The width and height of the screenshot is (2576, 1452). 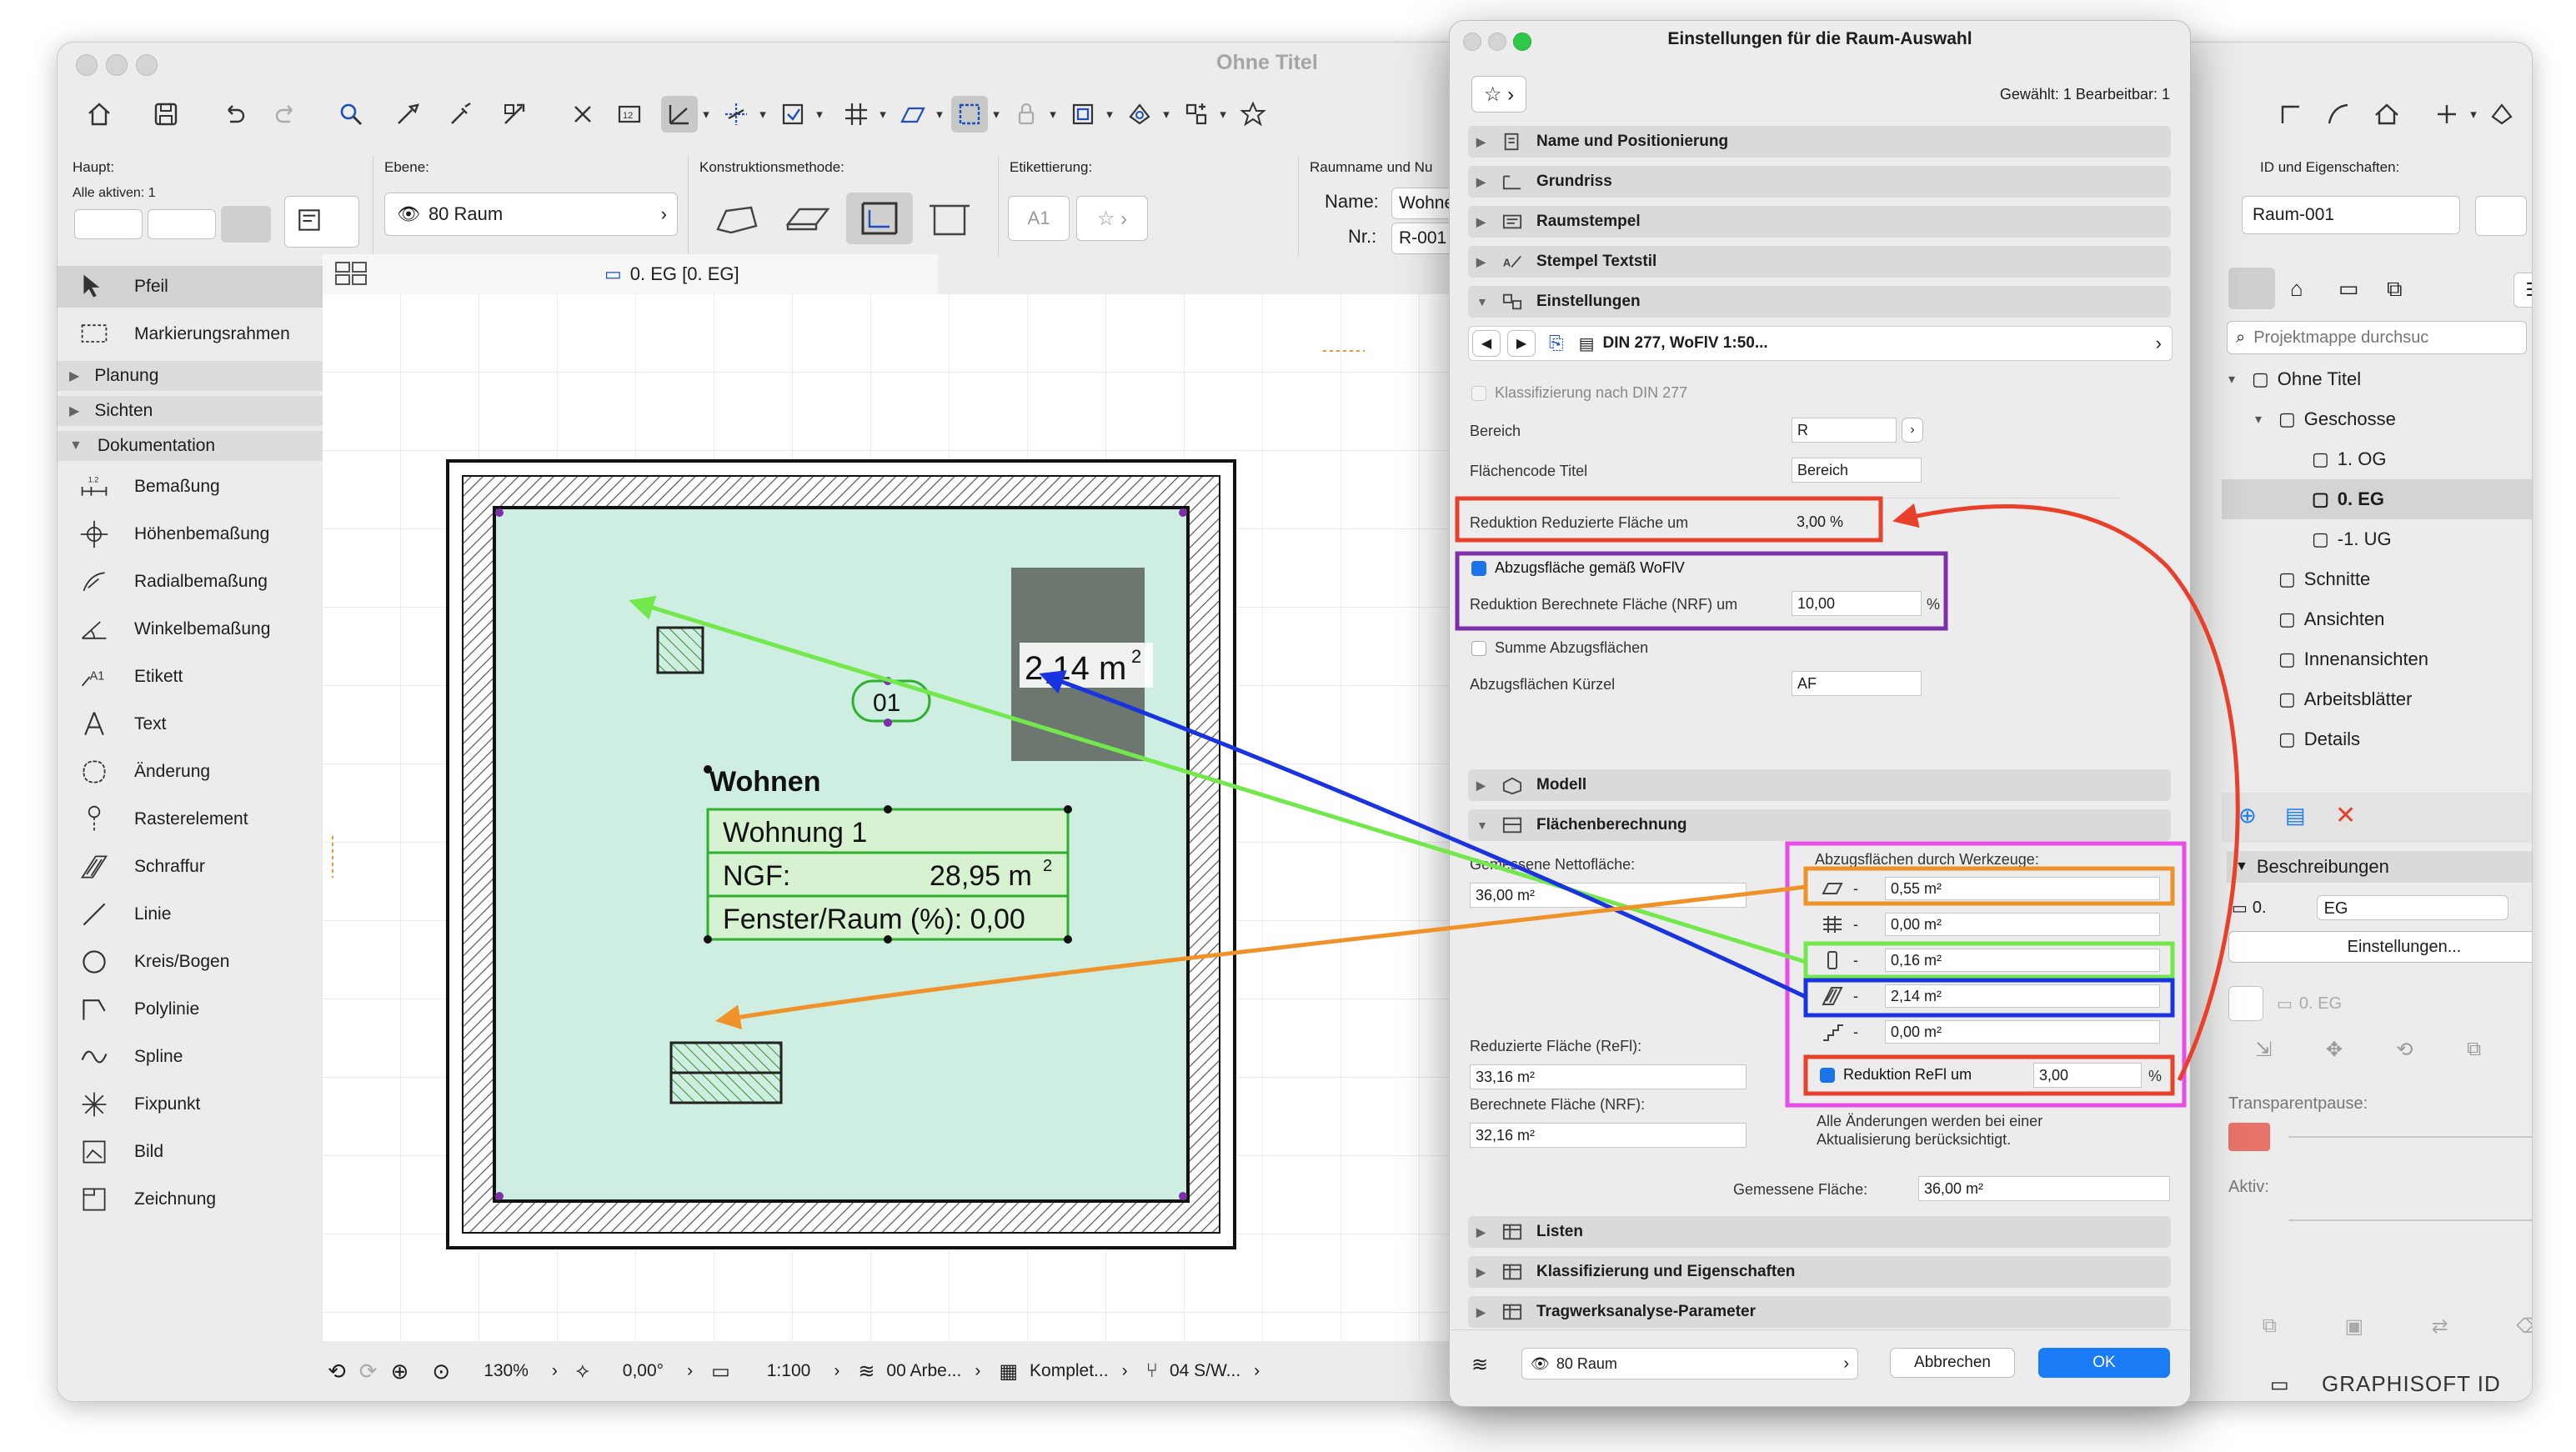 I want to click on tile-view-icon, so click(x=351, y=273).